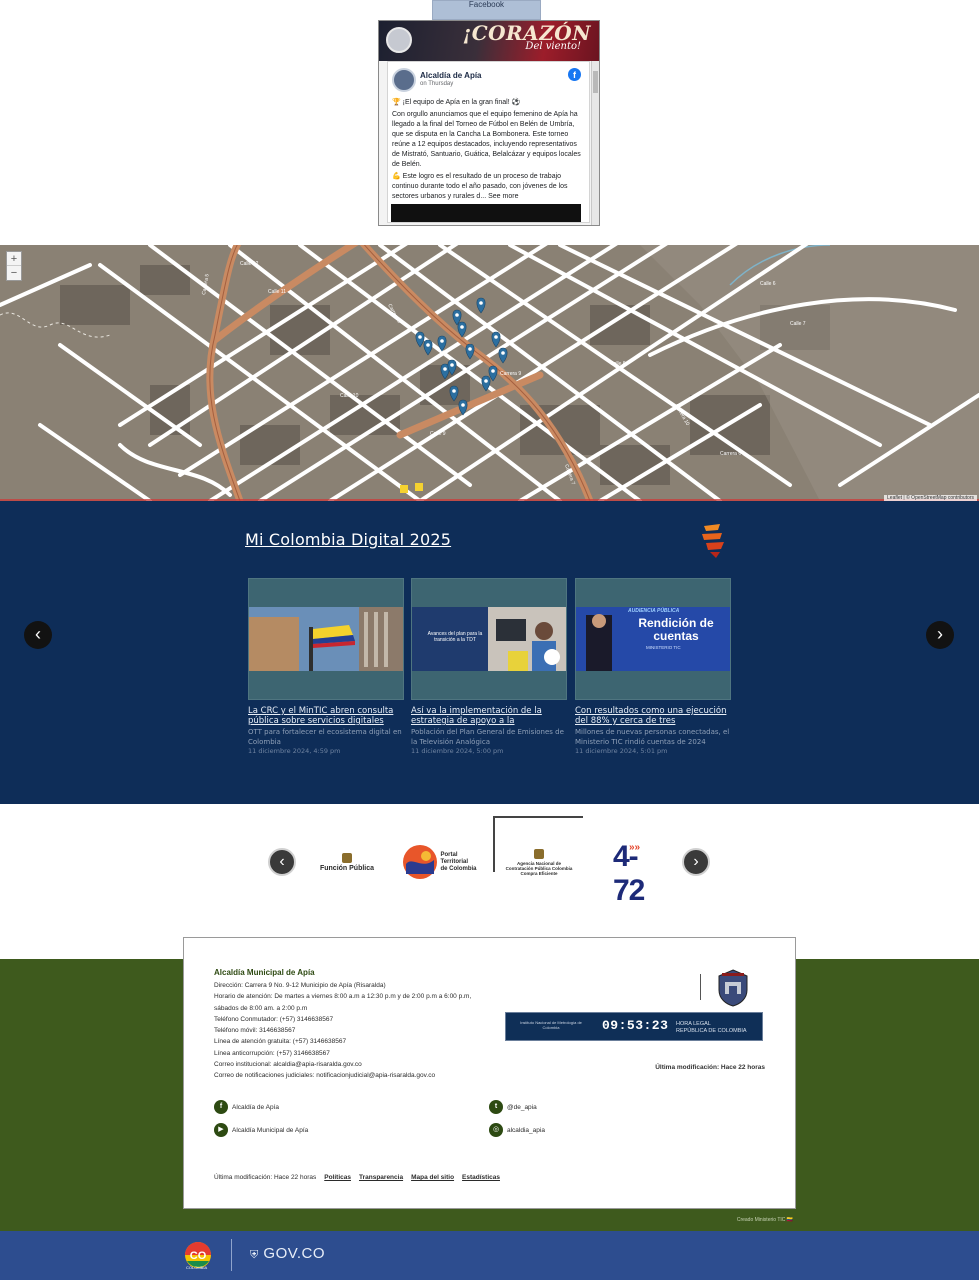  What do you see at coordinates (458, 861) in the screenshot?
I see `partner-name: Portal Territorial de Colombia` at bounding box center [458, 861].